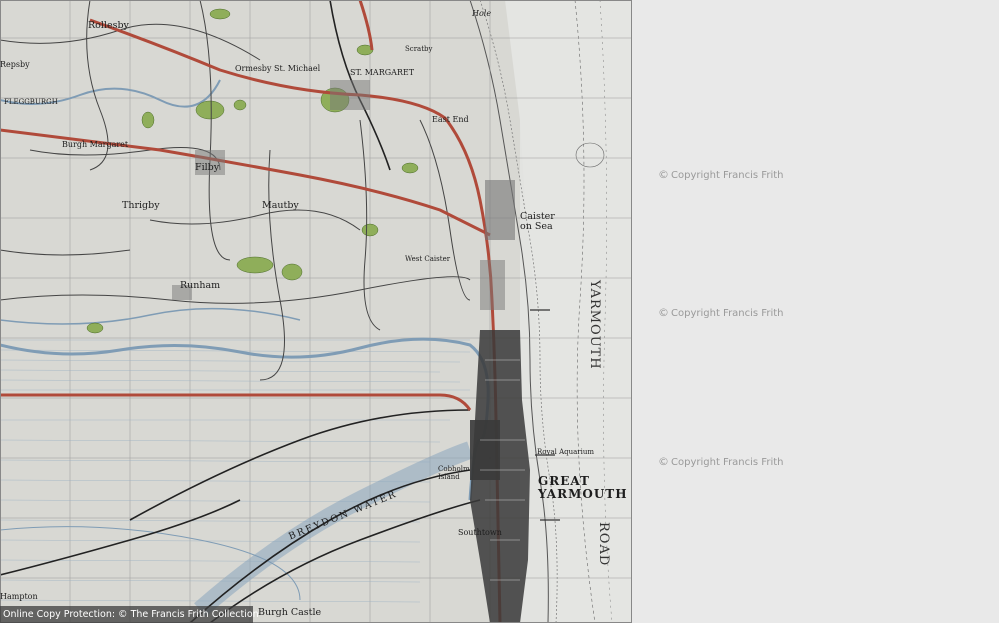 The image size is (999, 623). I want to click on sea-label-yarmouth: YARMOUTH, so click(594, 325).